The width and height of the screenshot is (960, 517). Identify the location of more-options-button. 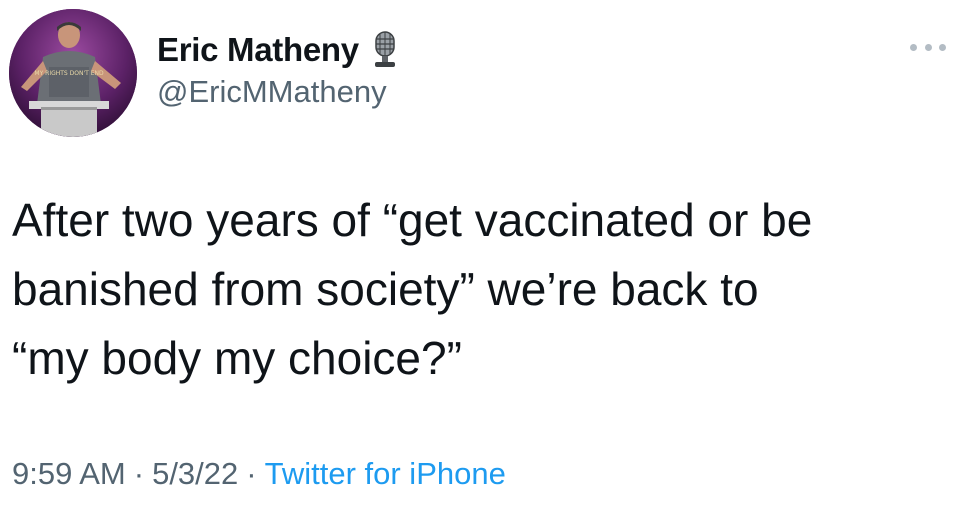
(928, 47).